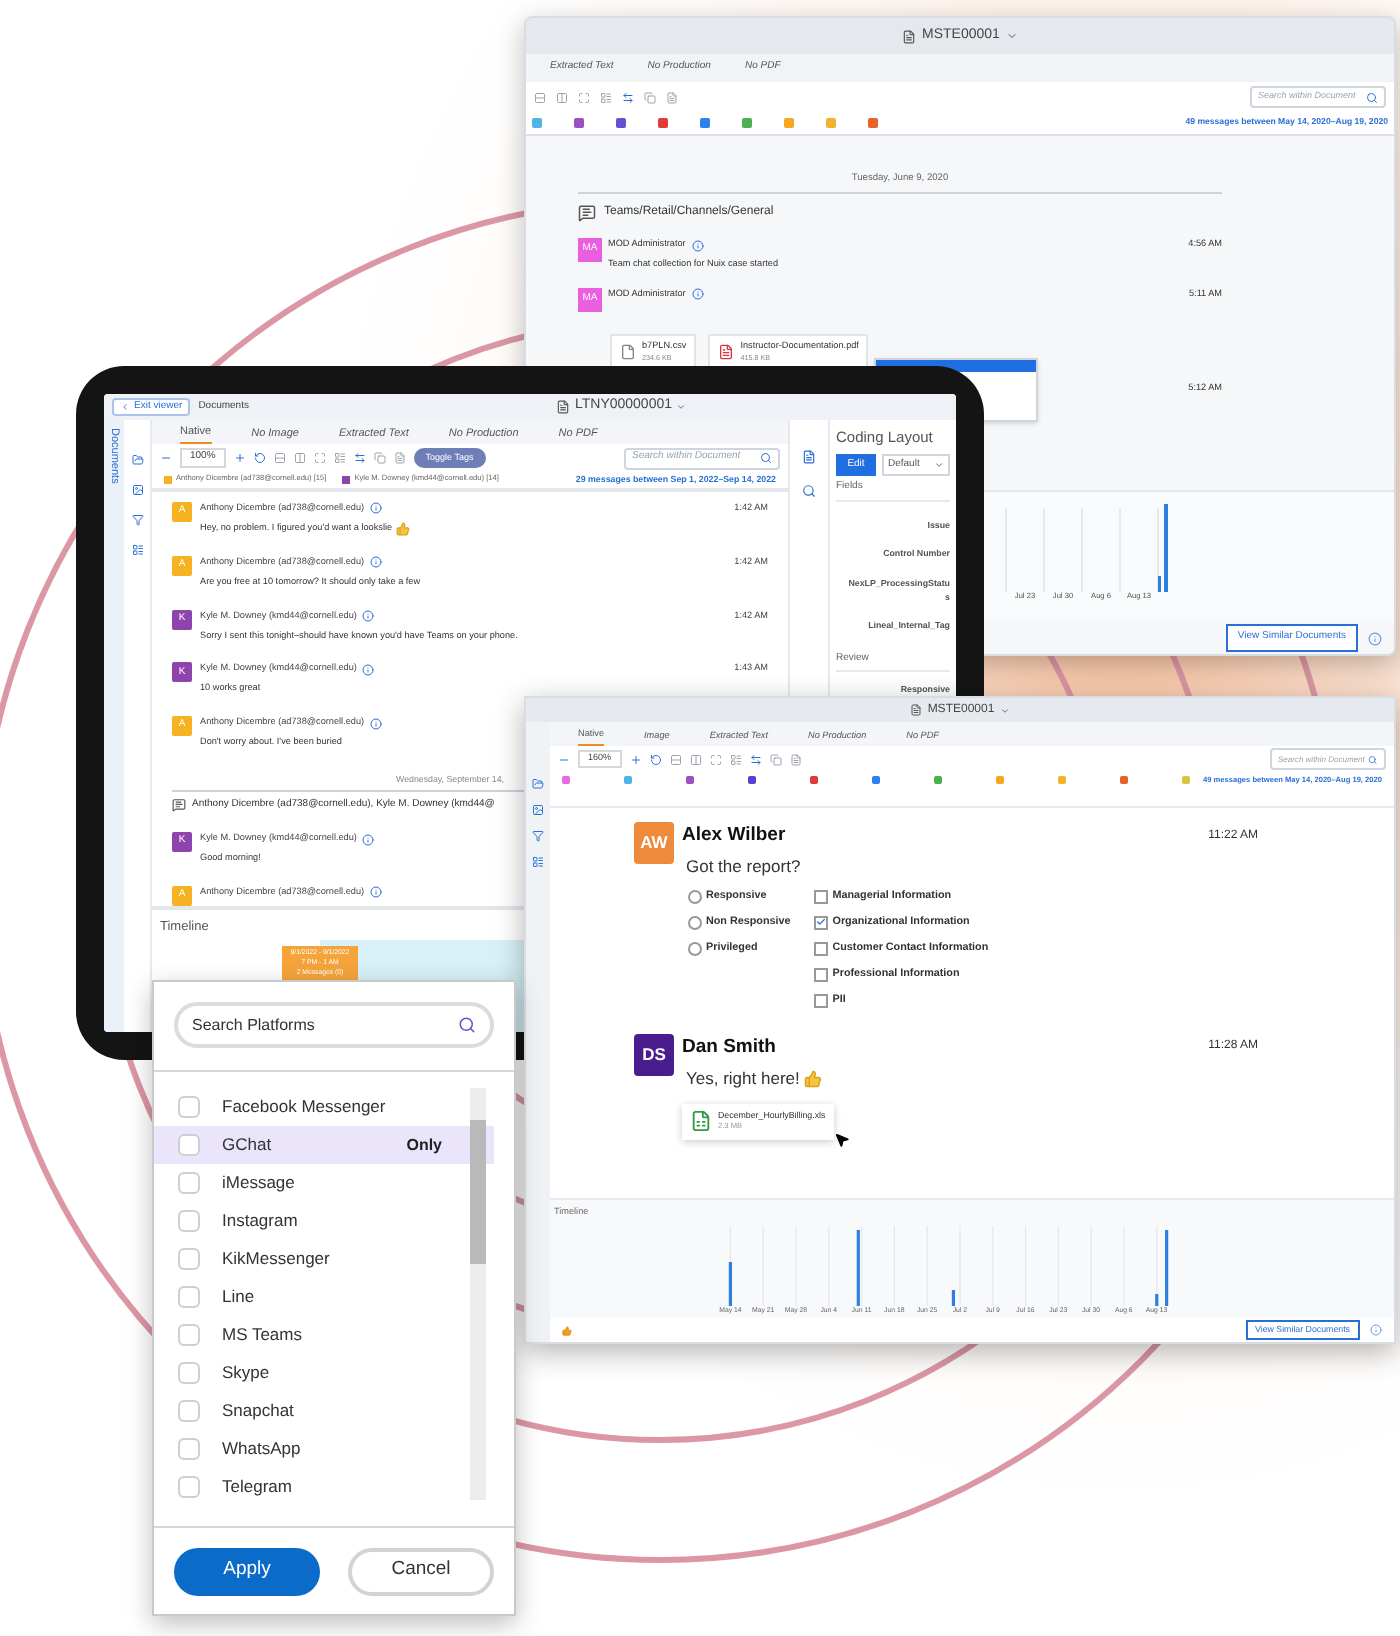  What do you see at coordinates (179, 804) in the screenshot?
I see `chat-icon` at bounding box center [179, 804].